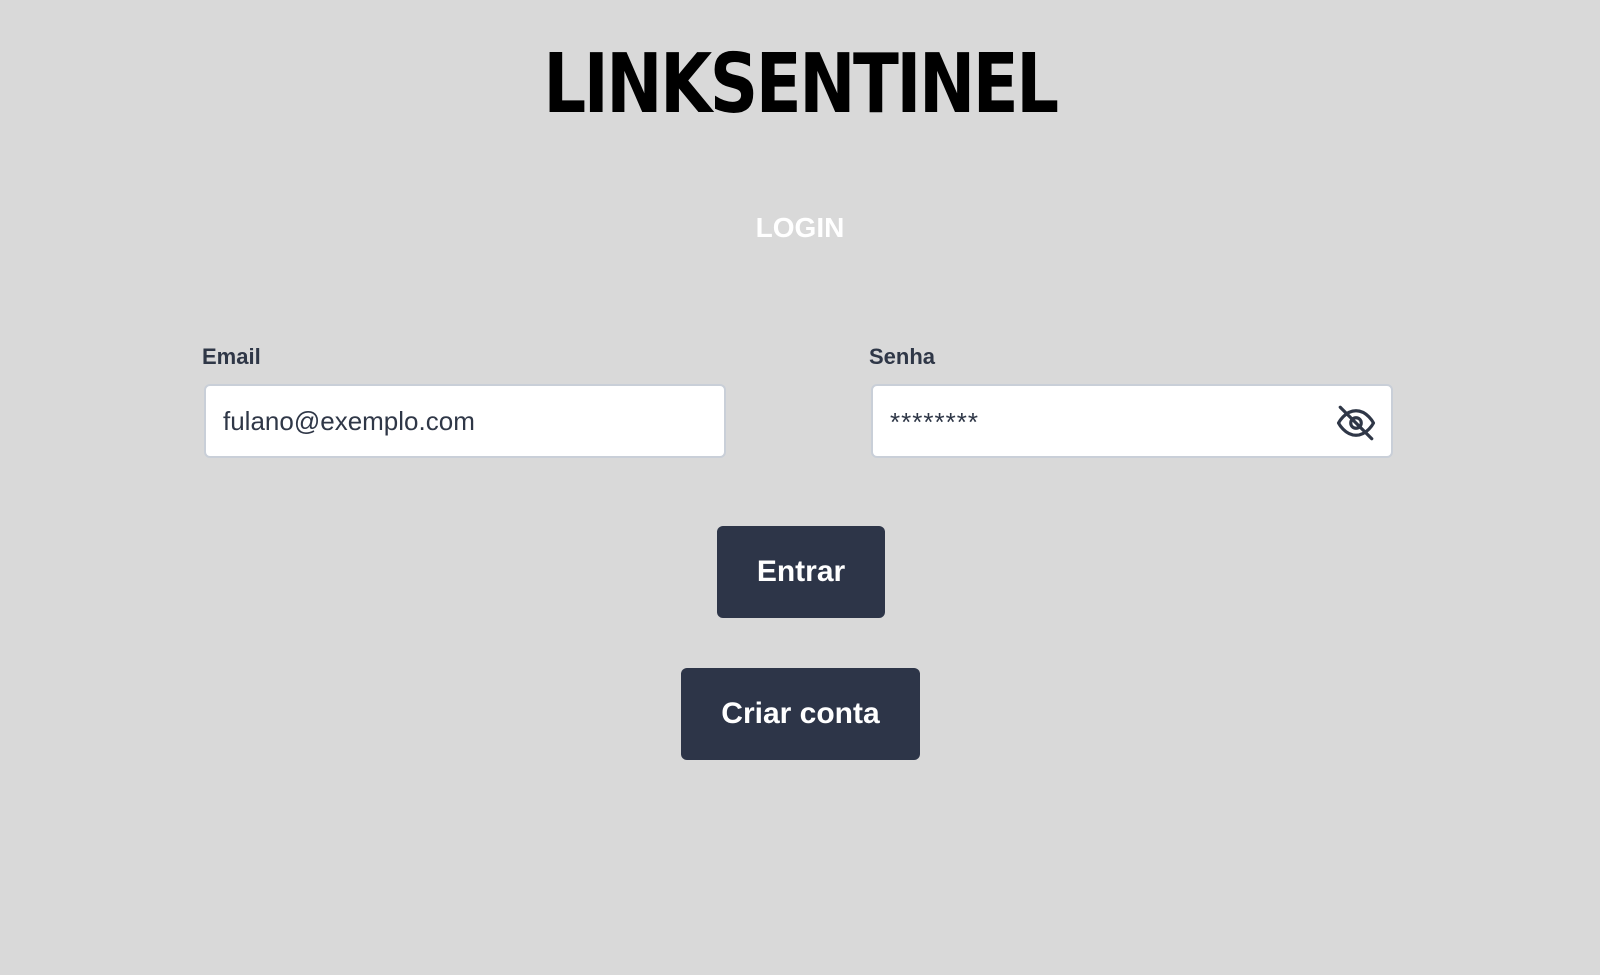 This screenshot has width=1600, height=975. I want to click on email-input, so click(465, 421).